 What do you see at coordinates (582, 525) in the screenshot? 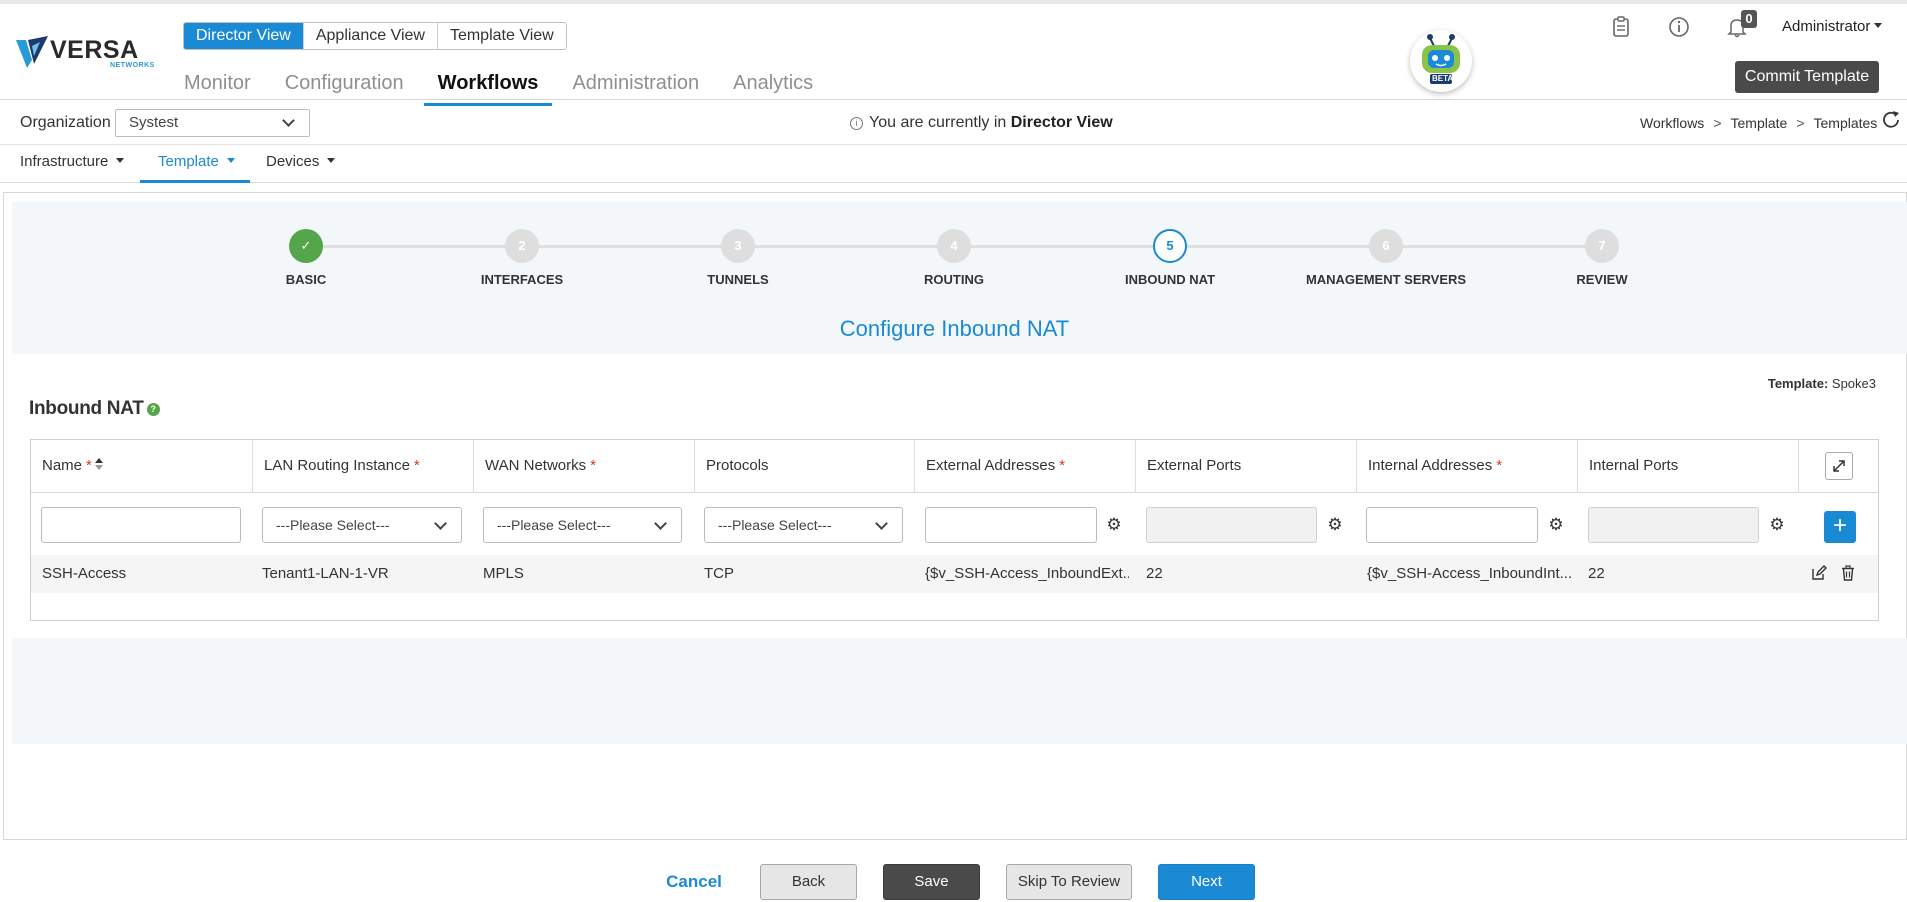
I see `wan-networks-select: ---Please Select---` at bounding box center [582, 525].